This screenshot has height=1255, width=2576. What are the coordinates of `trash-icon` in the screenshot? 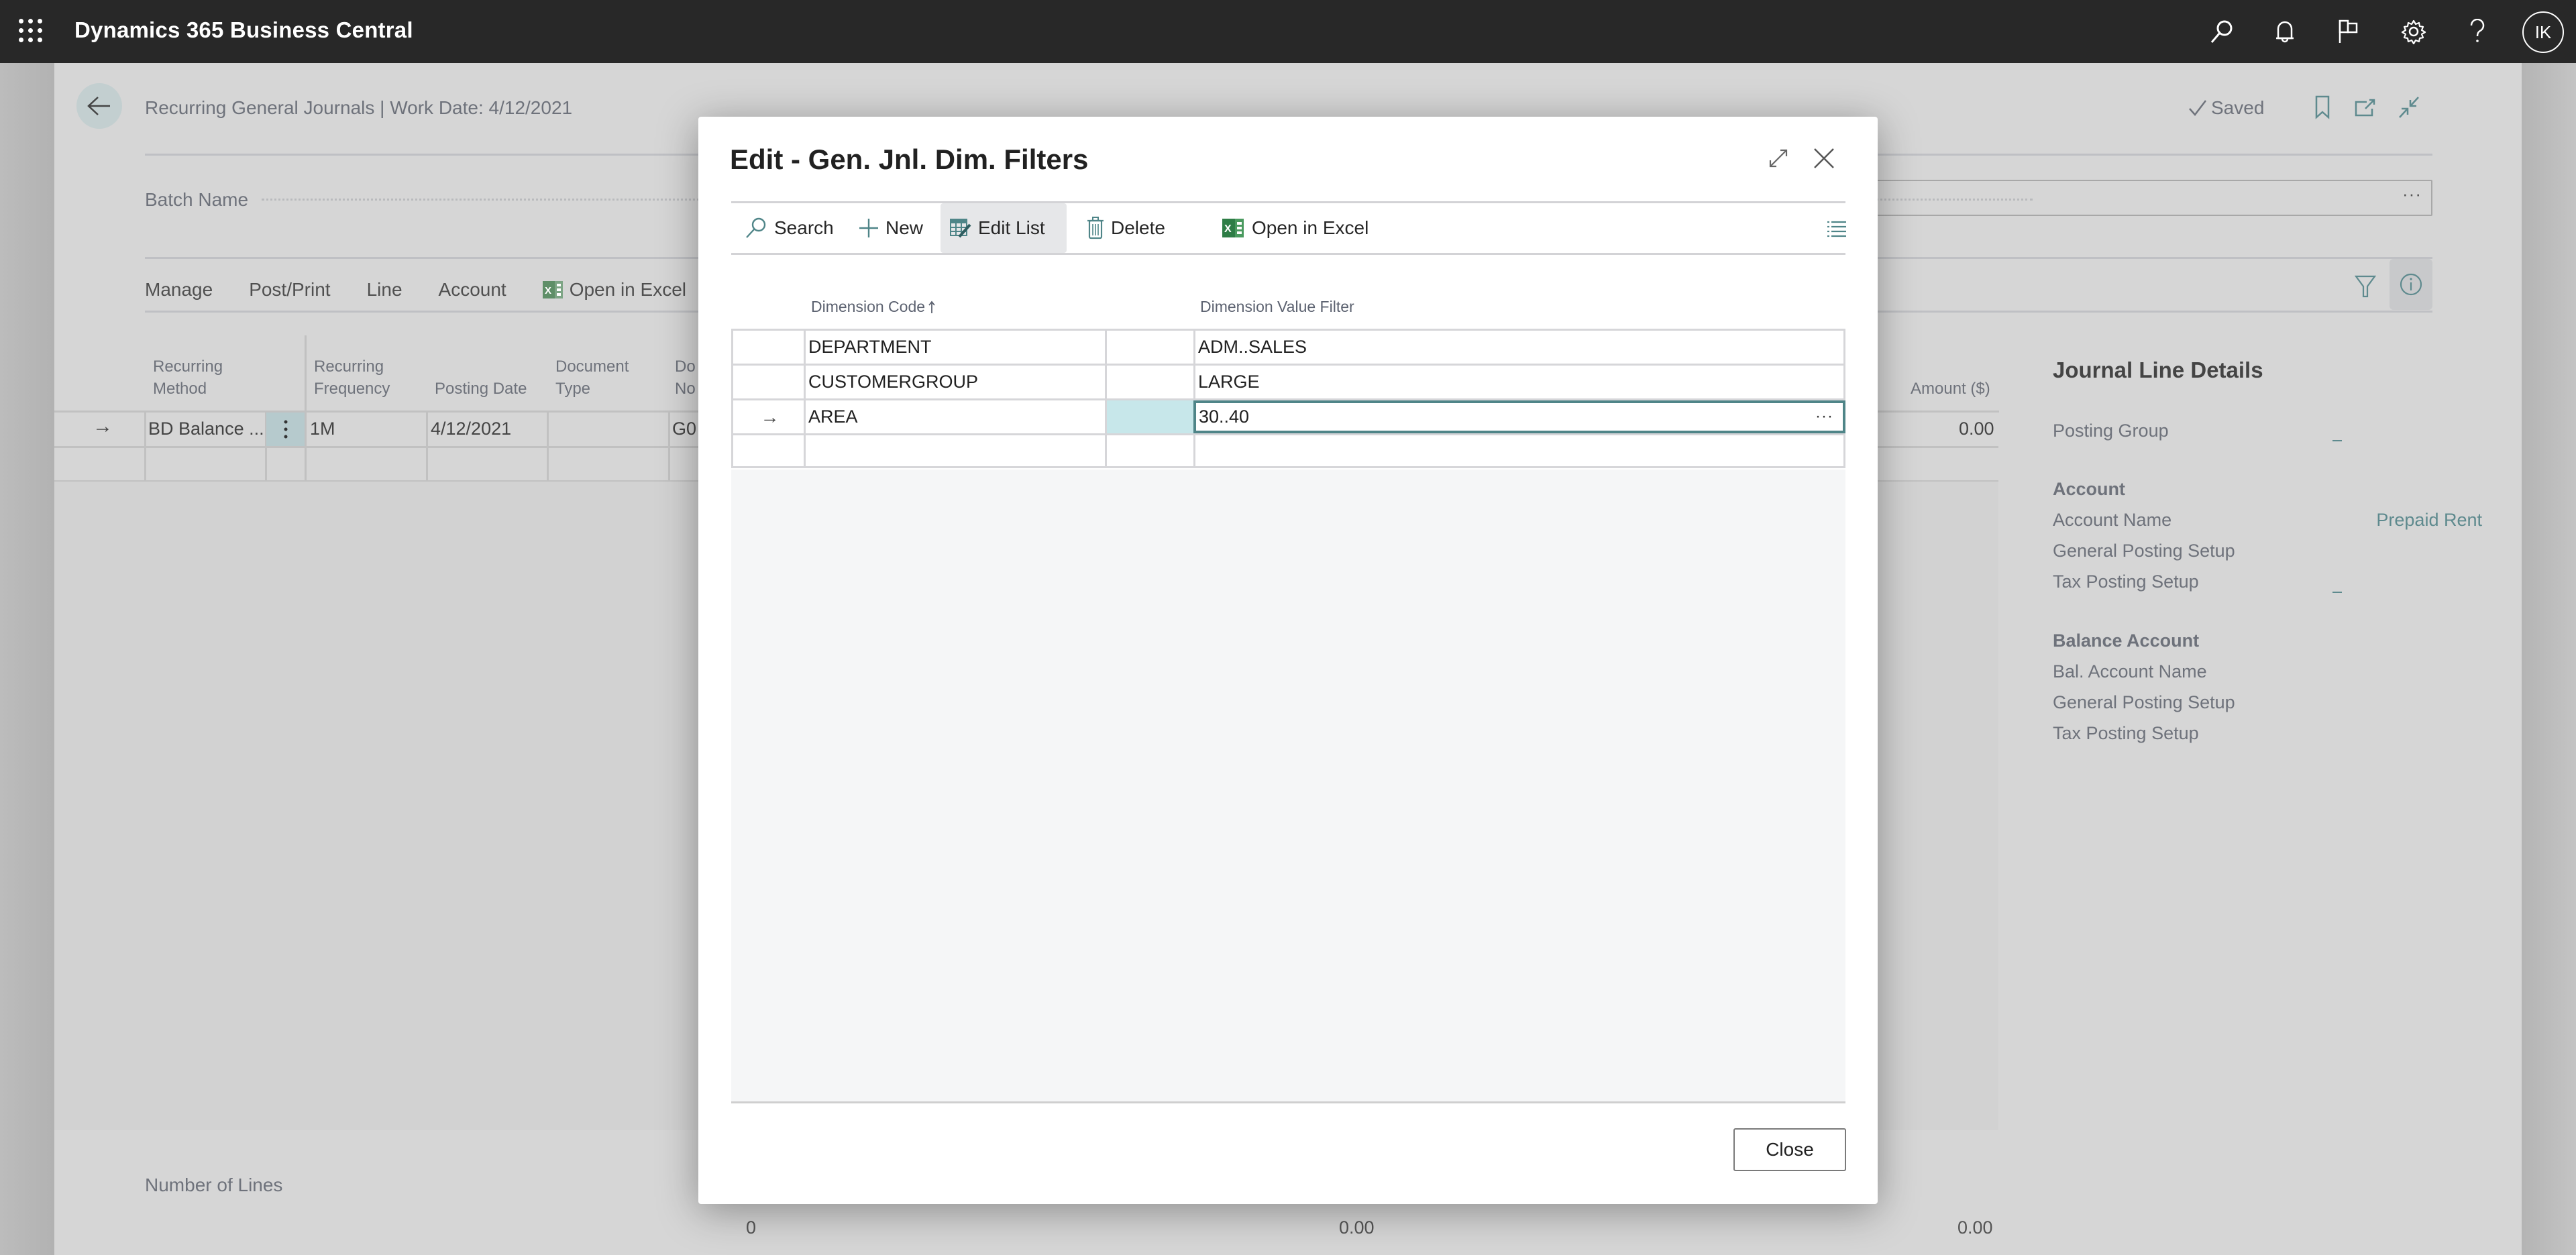 It's located at (1095, 228).